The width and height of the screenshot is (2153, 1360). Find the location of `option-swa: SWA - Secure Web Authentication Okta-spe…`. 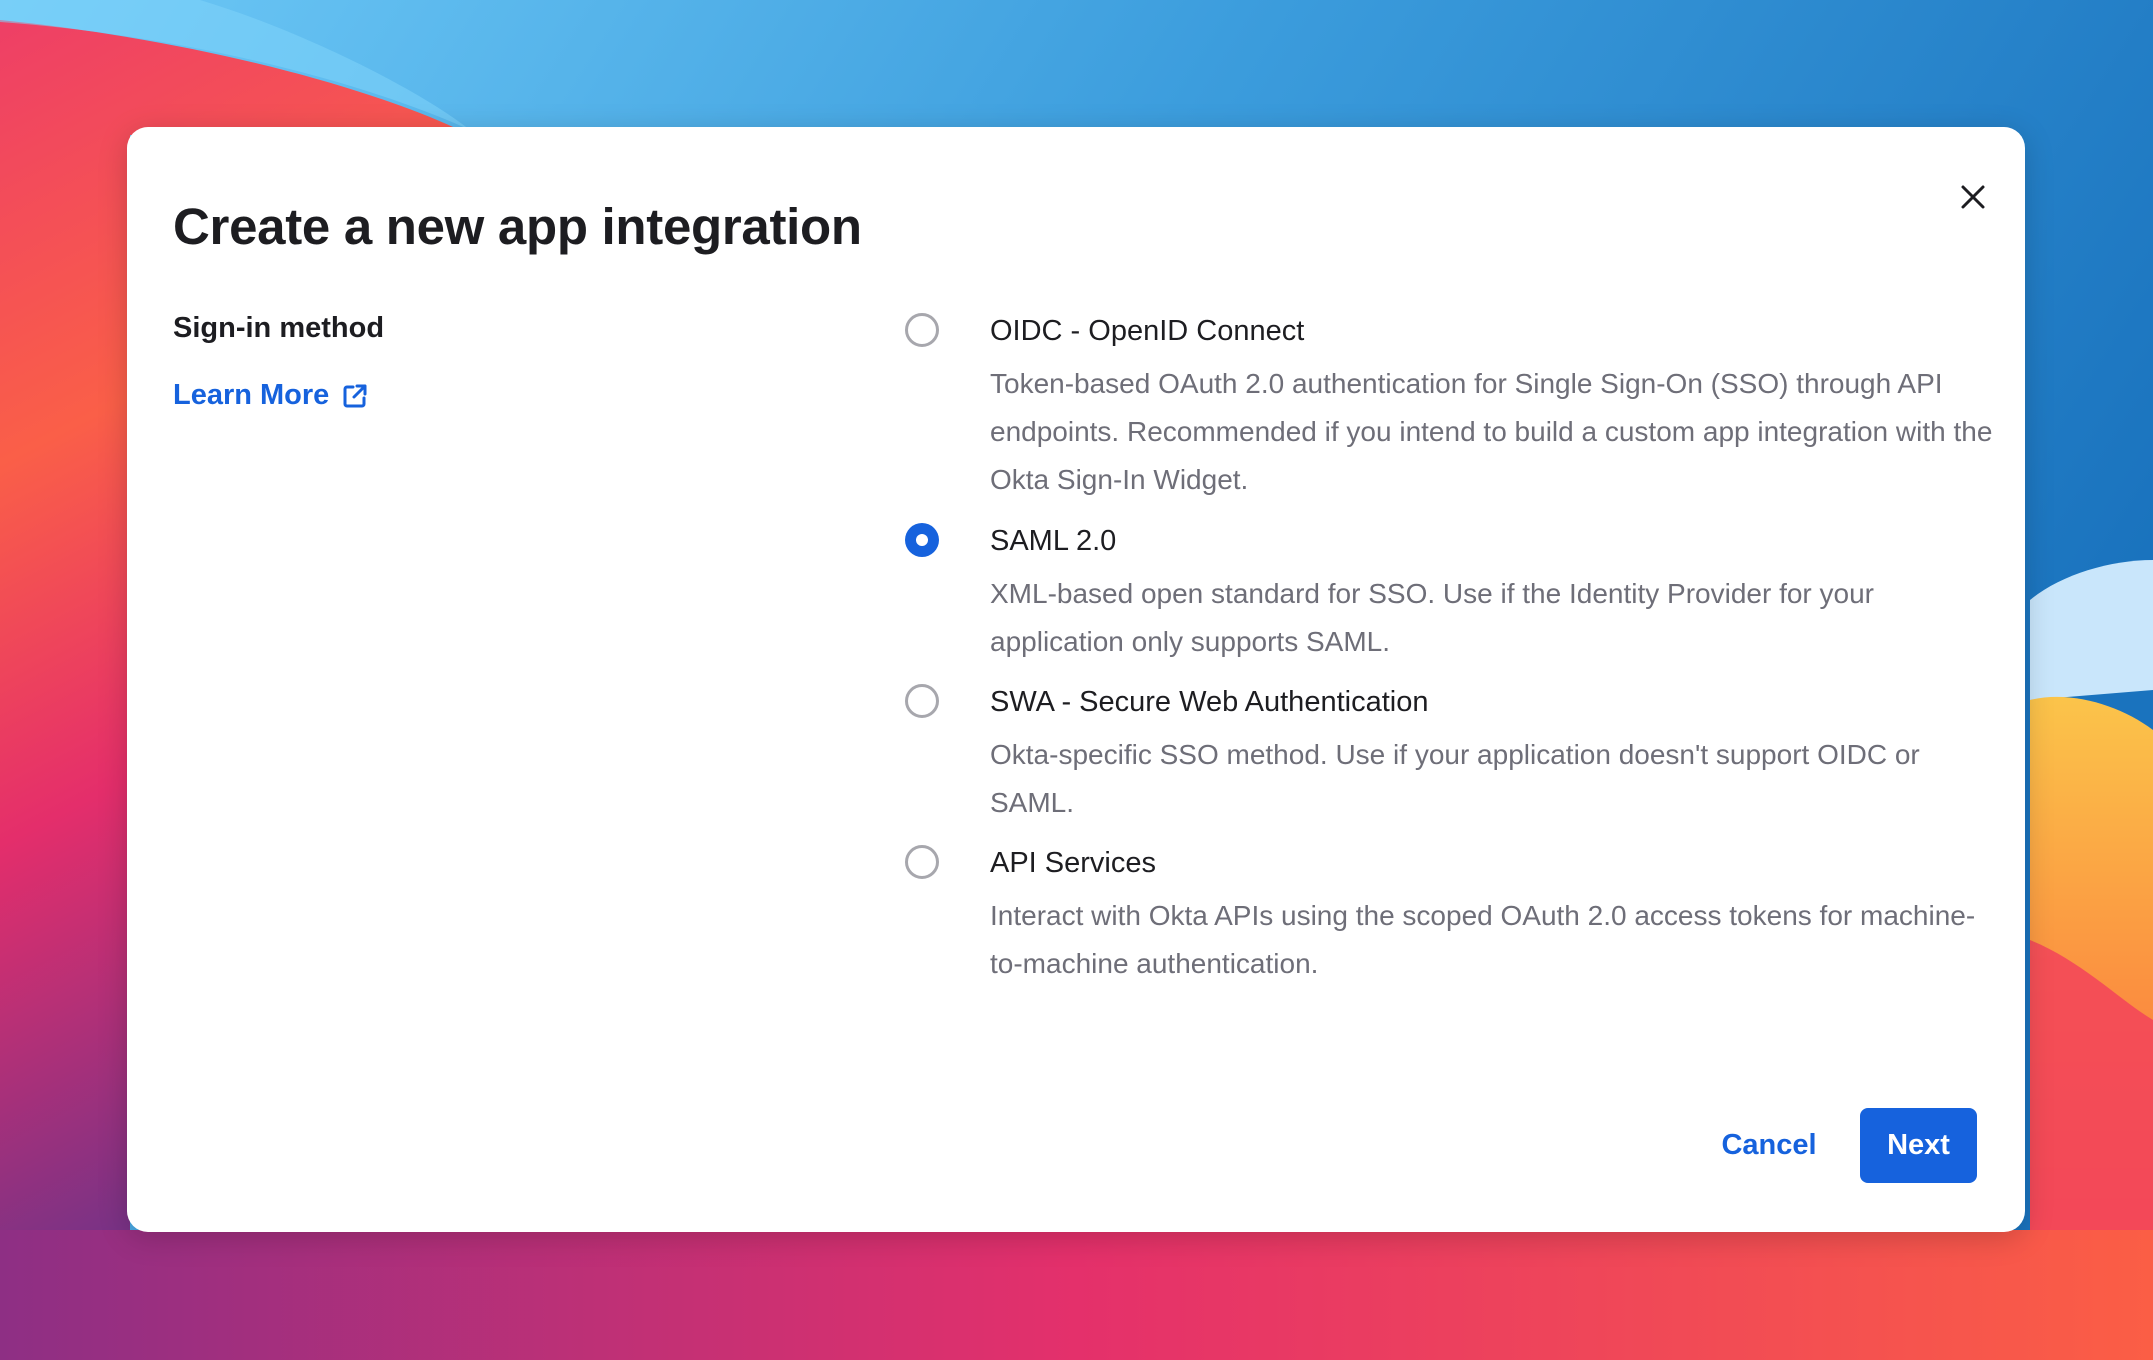

option-swa: SWA - Secure Web Authentication Okta-spe… is located at coordinates (1450, 755).